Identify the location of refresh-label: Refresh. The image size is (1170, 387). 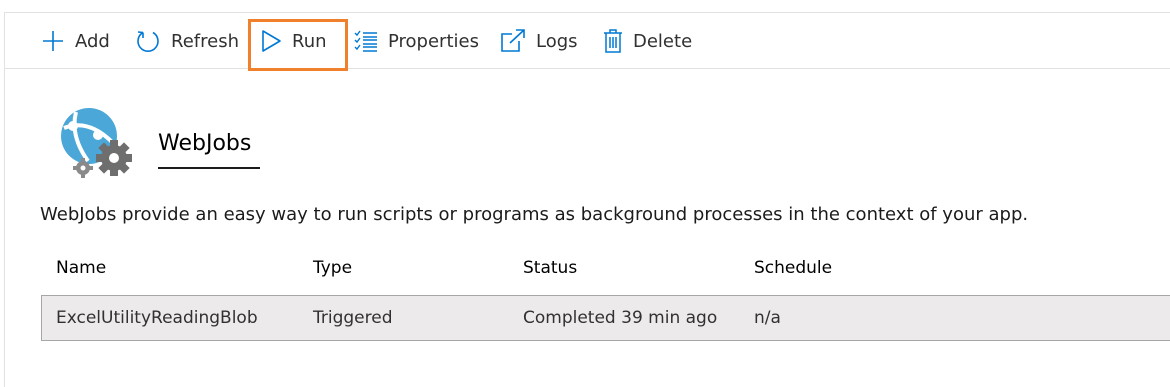
(205, 41).